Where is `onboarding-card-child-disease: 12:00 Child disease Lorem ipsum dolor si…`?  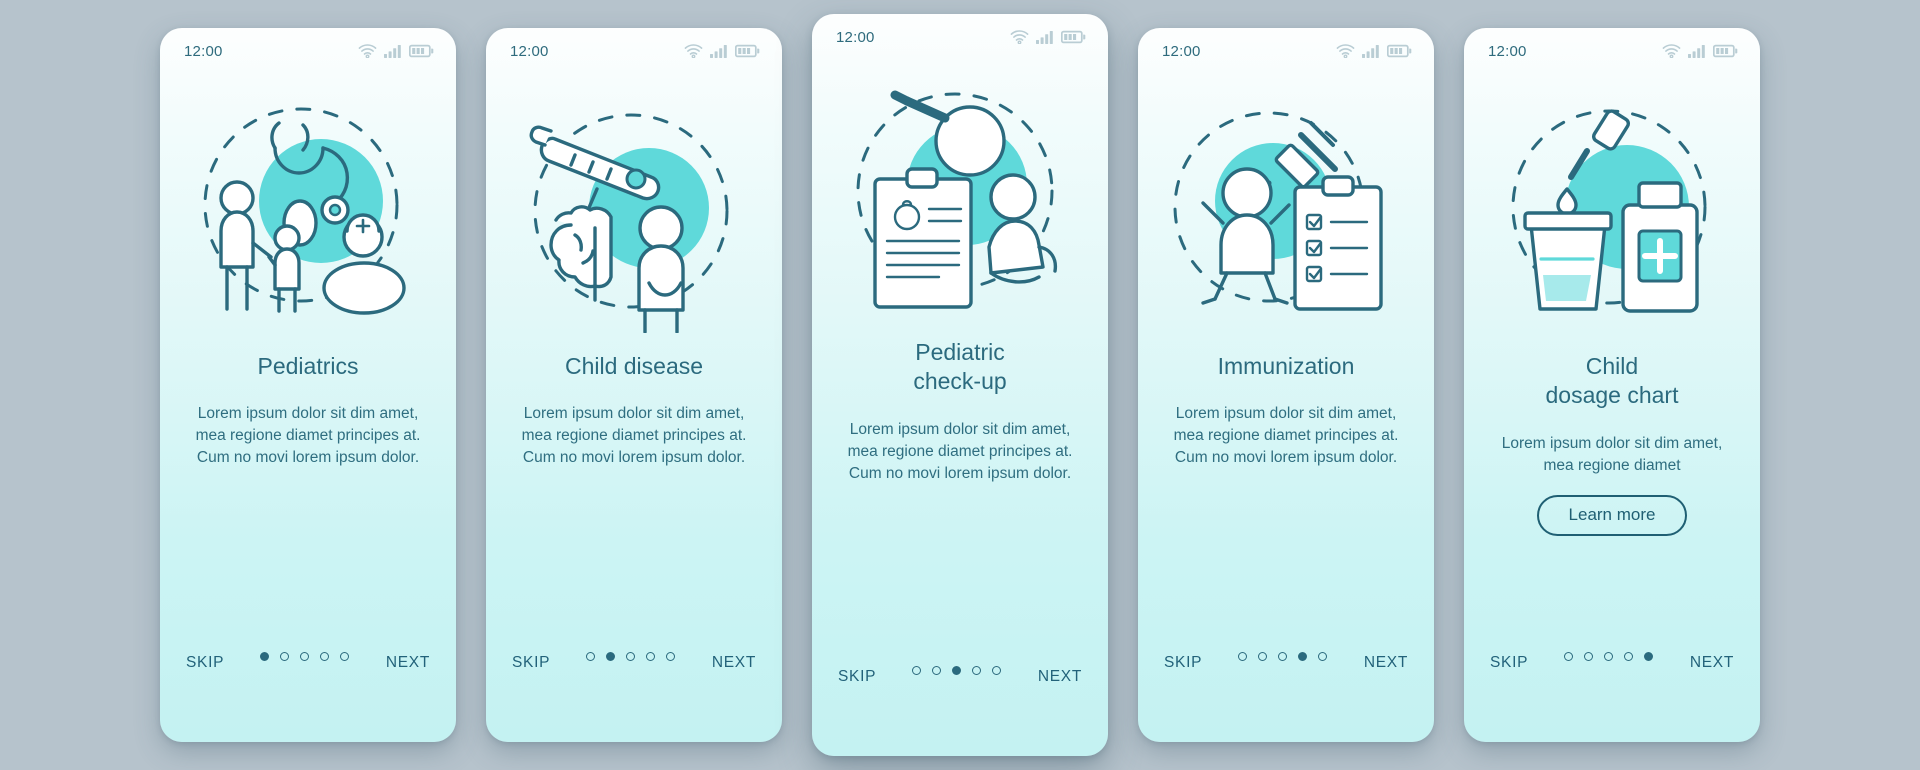 onboarding-card-child-disease: 12:00 Child disease Lorem ipsum dolor si… is located at coordinates (634, 385).